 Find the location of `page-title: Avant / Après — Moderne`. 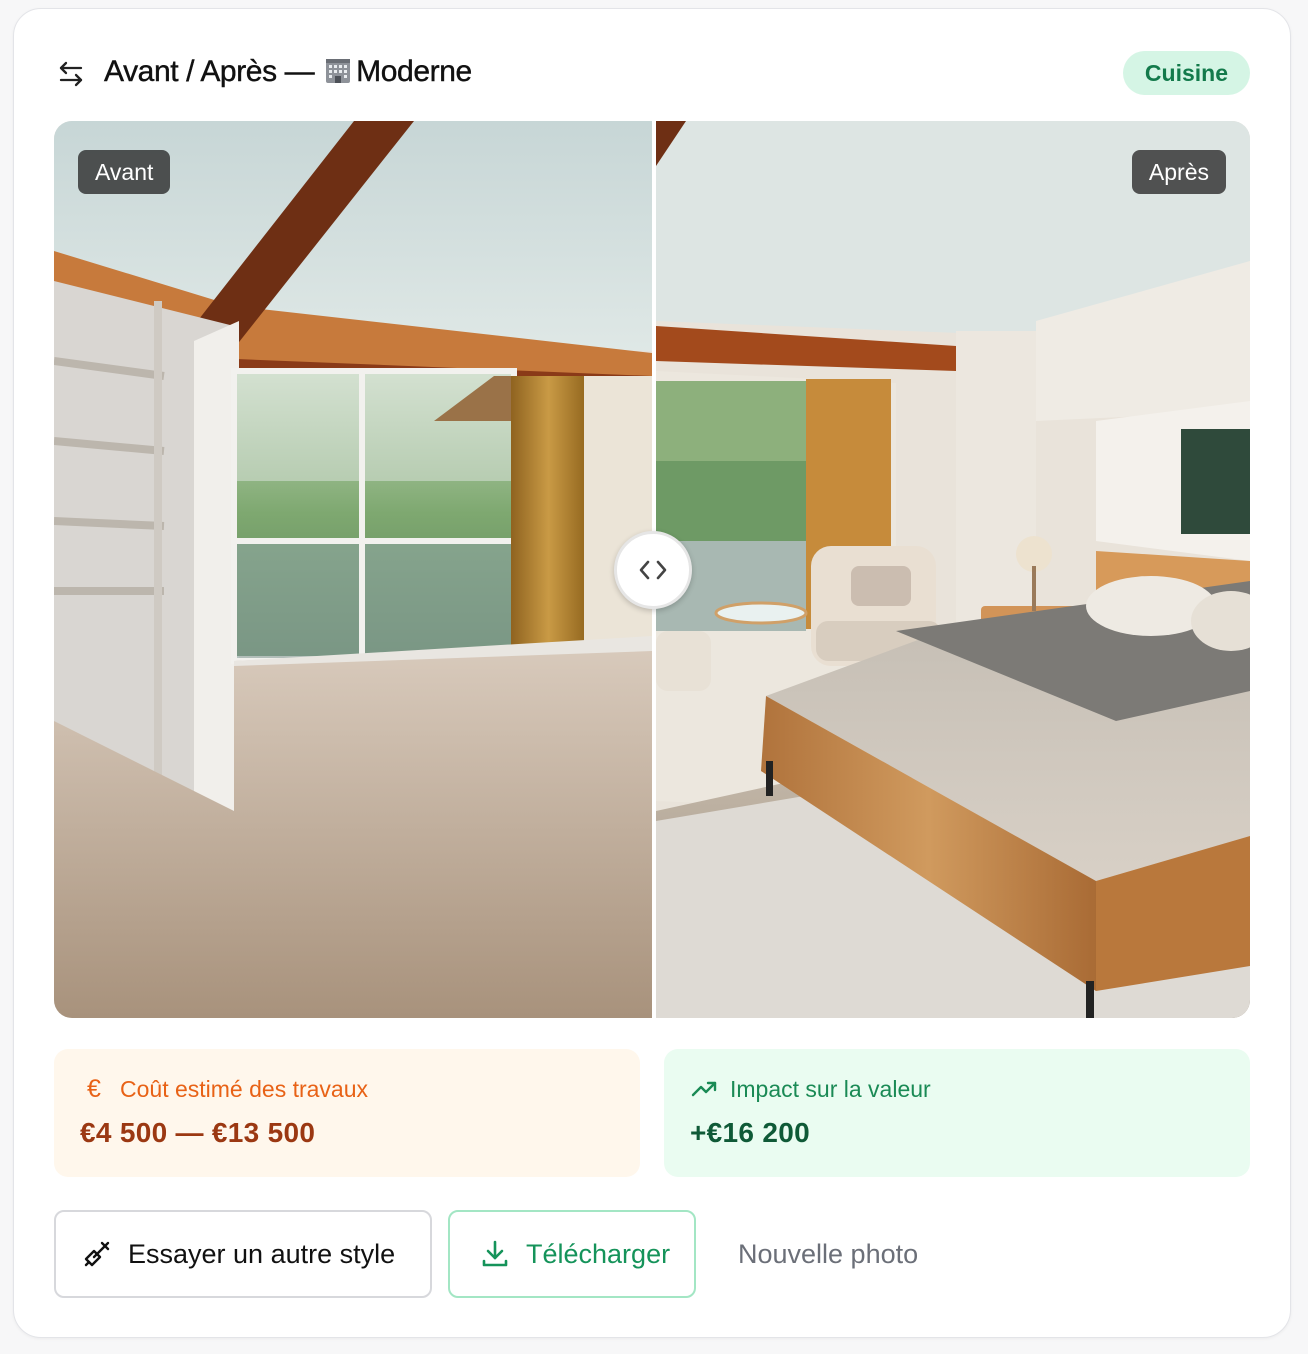

page-title: Avant / Après — Moderne is located at coordinates (288, 72).